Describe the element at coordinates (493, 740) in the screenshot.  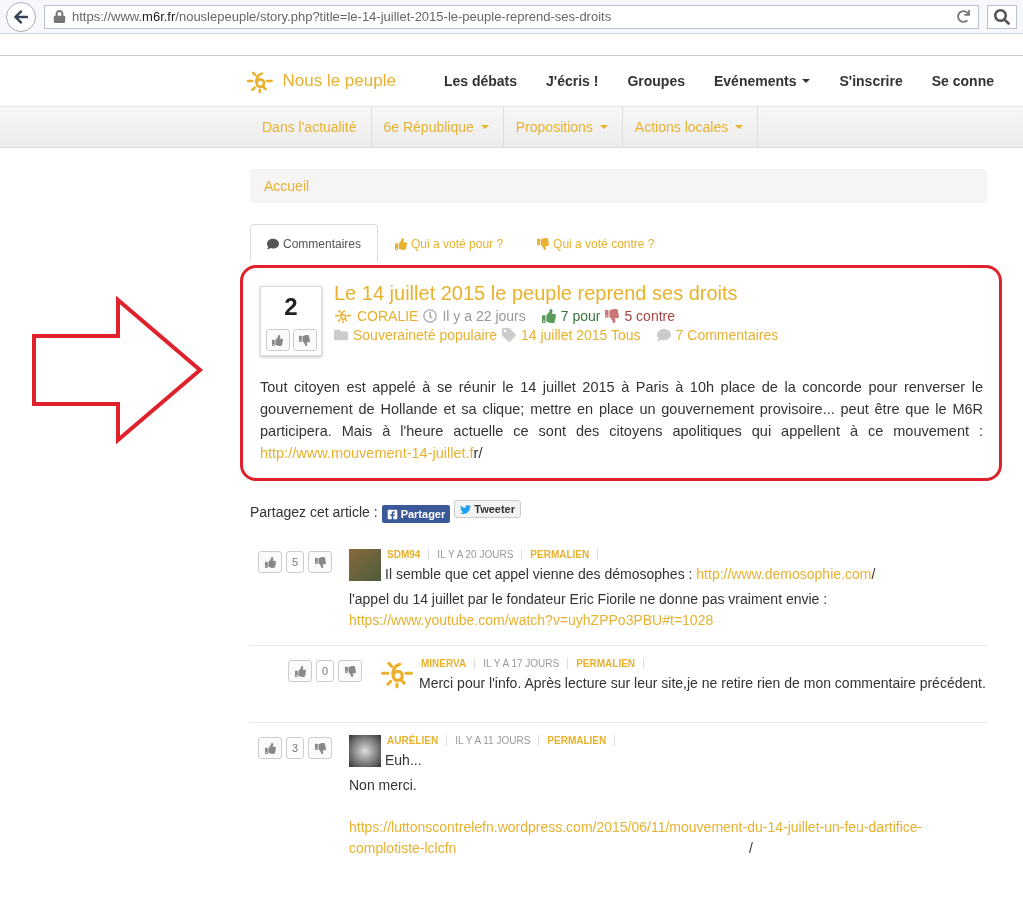
I see `comment-time: IL Y A 11 JOURS` at that location.